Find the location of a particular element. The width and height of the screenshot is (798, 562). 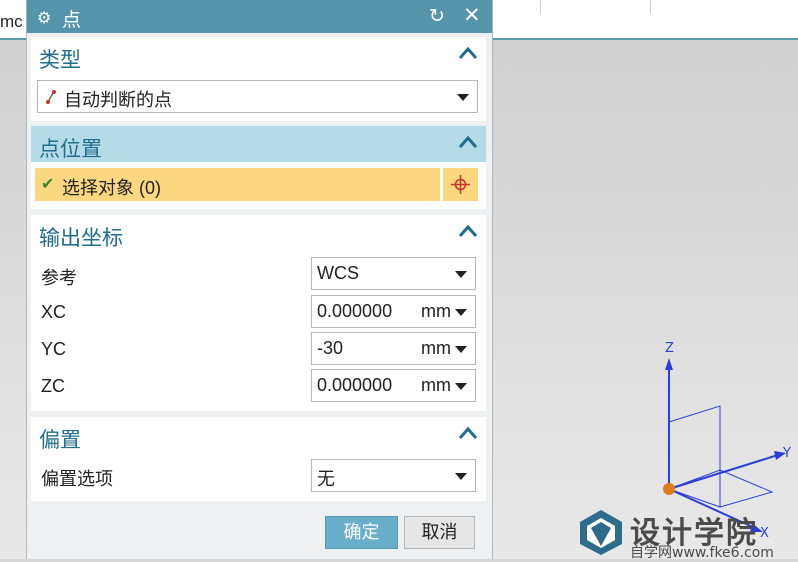

point-type-dropdown: 自动判断的点 is located at coordinates (257, 96).